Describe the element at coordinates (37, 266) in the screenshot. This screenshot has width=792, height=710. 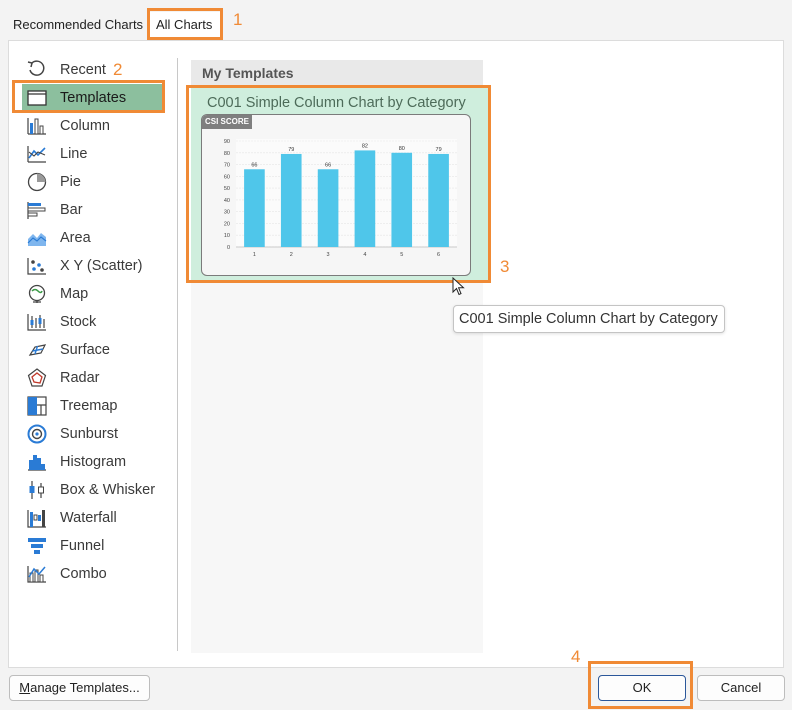
I see `scatter-chart-icon` at that location.